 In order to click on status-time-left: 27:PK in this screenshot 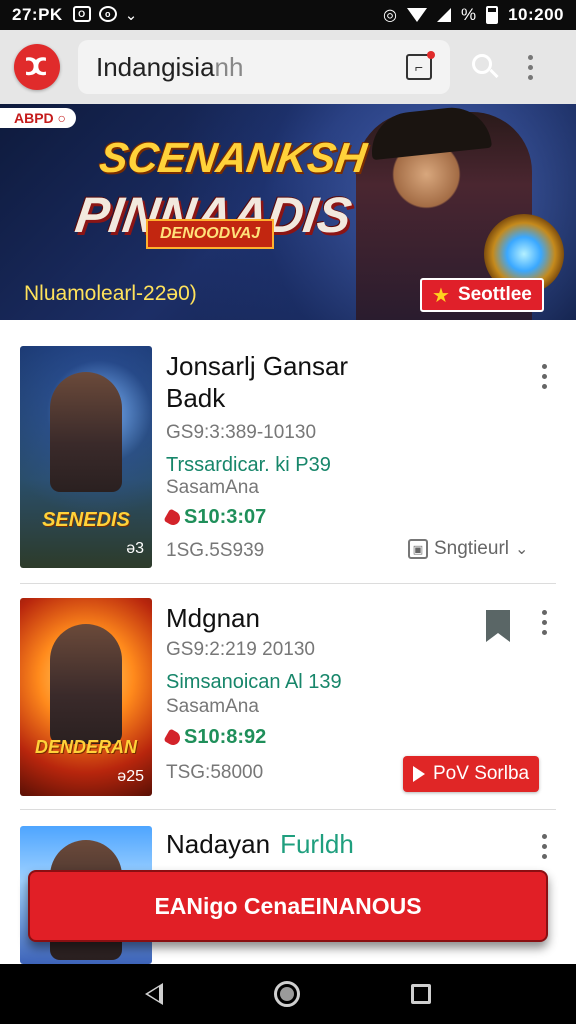, I will do `click(37, 14)`.